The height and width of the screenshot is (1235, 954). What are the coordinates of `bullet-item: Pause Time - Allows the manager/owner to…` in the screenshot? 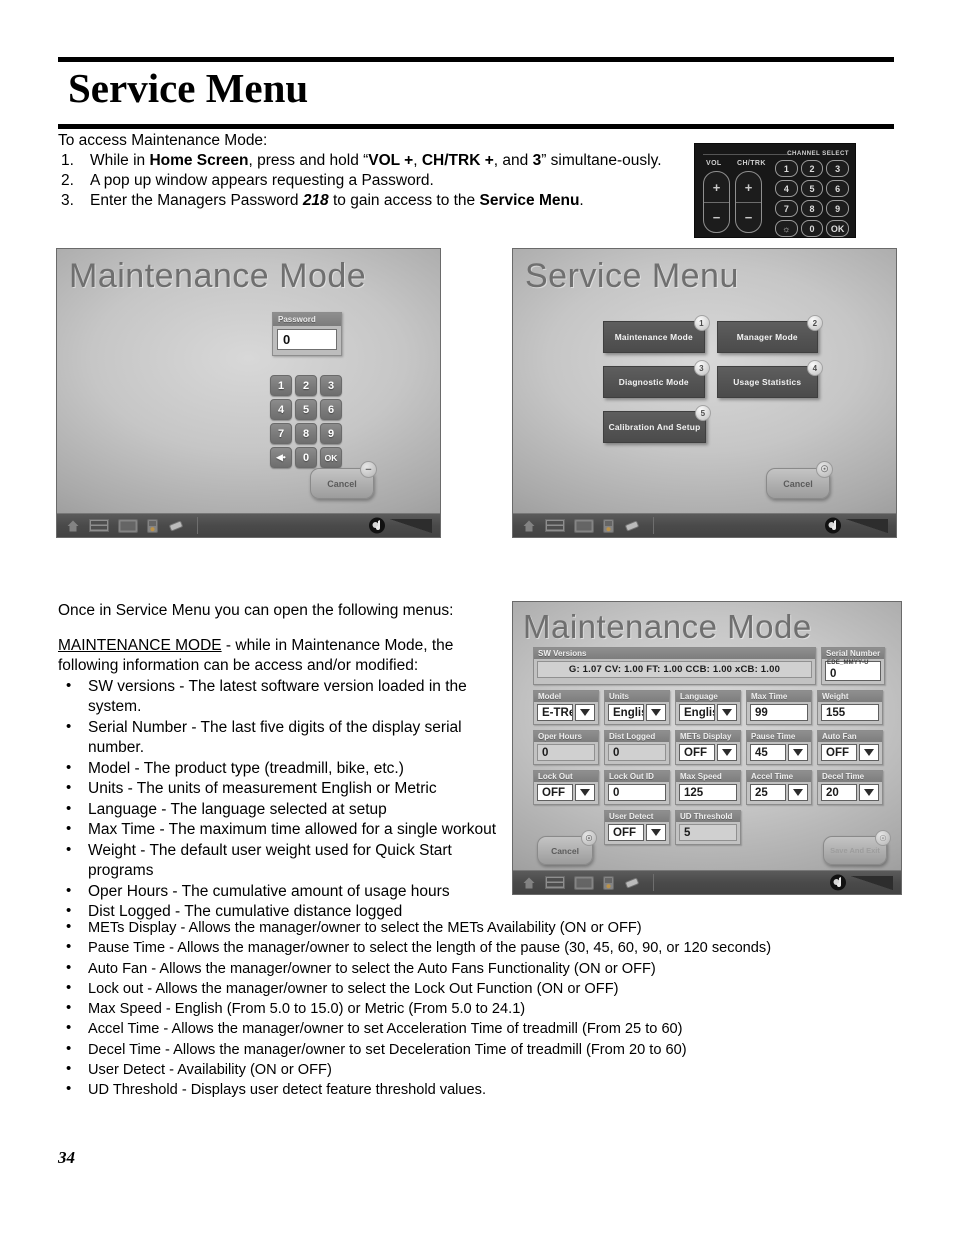 It's located at (503, 947).